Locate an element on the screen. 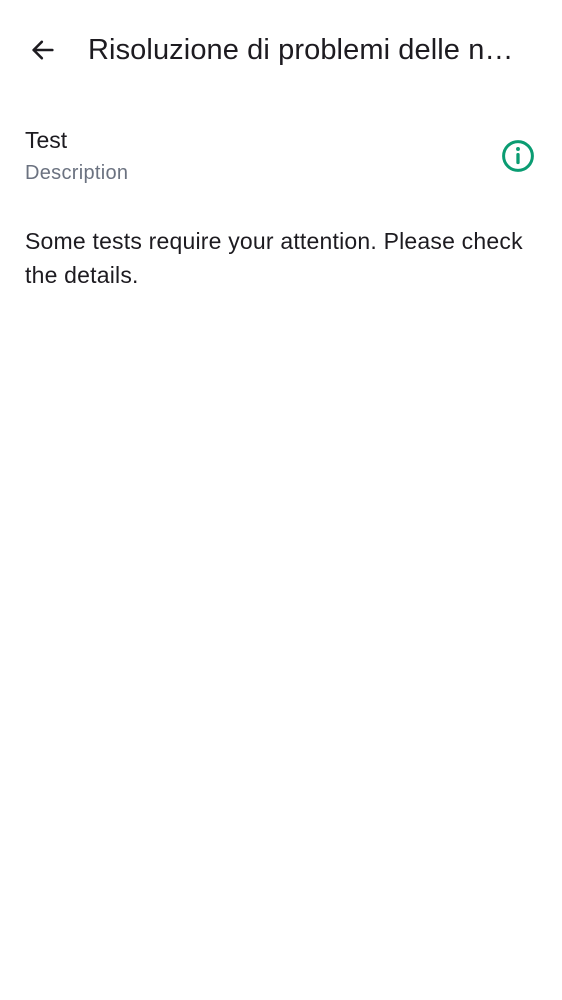  back-button is located at coordinates (43, 50).